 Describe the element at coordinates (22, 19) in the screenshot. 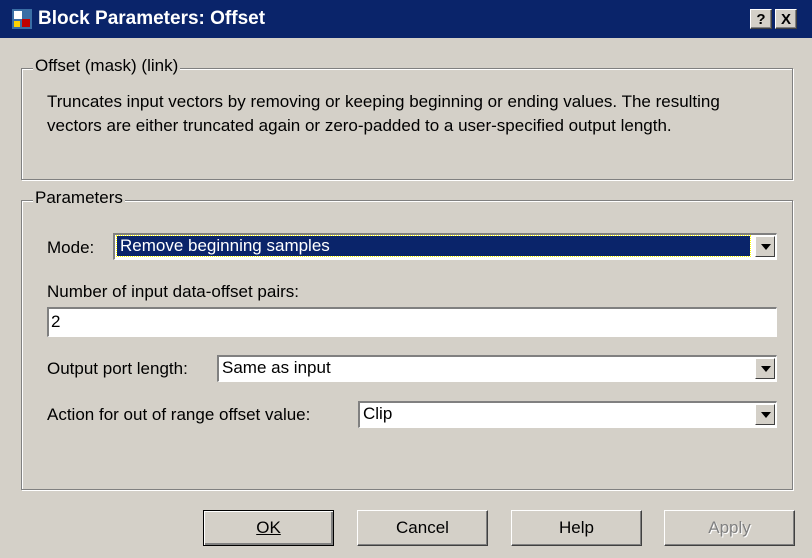

I see `simulink-block-icon` at that location.